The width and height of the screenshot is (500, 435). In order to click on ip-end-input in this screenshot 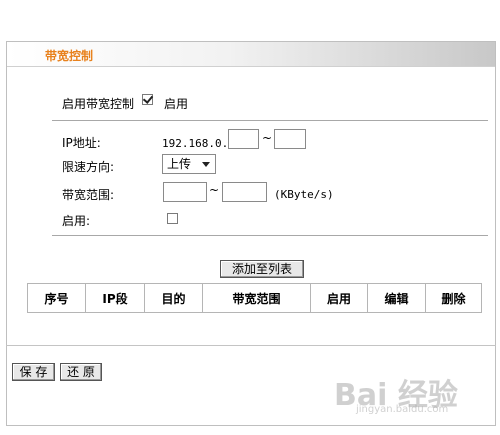, I will do `click(290, 139)`.